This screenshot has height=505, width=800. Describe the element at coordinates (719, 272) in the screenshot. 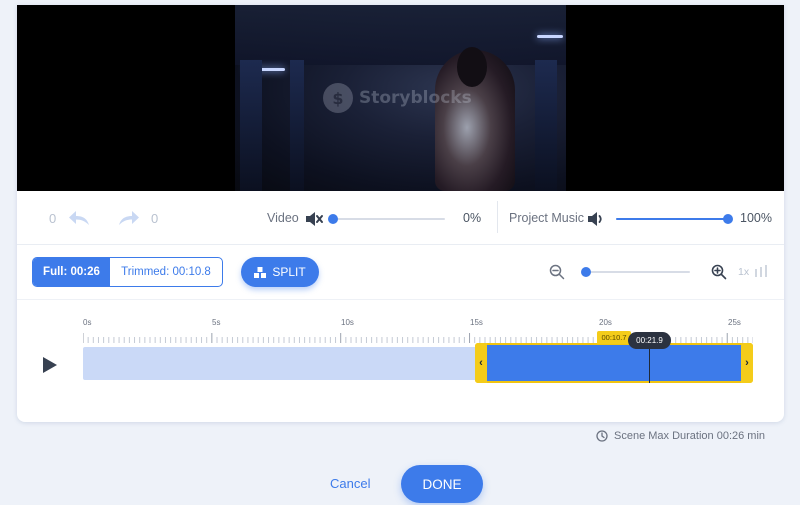

I see `zoom-in-icon` at that location.